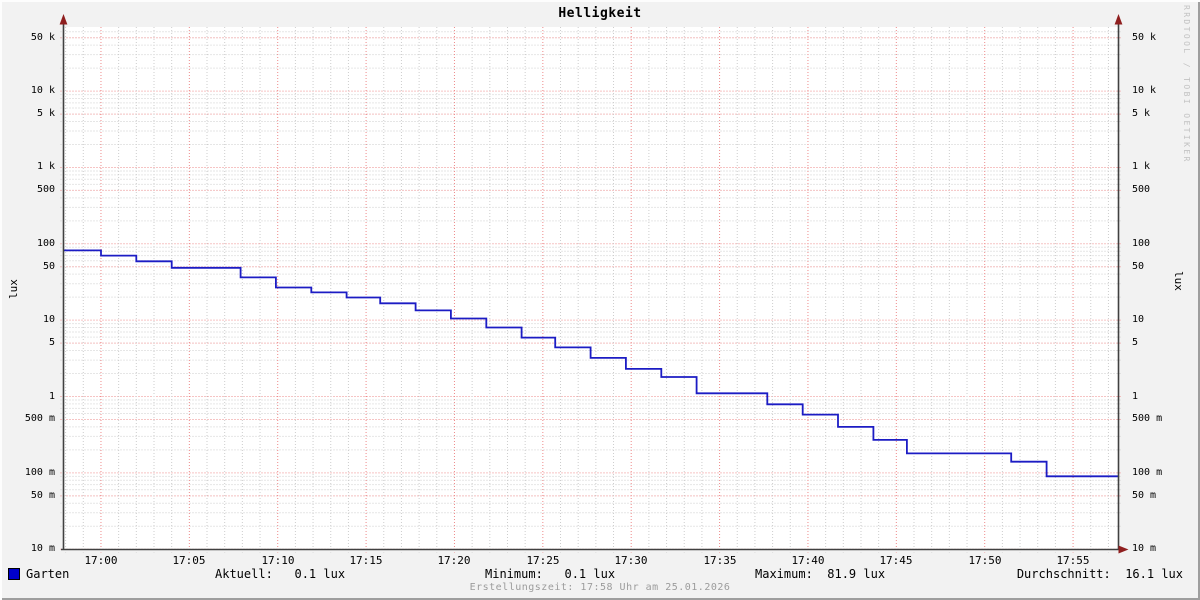 The height and width of the screenshot is (600, 1200). I want to click on x-tick-label: 17:15, so click(366, 560).